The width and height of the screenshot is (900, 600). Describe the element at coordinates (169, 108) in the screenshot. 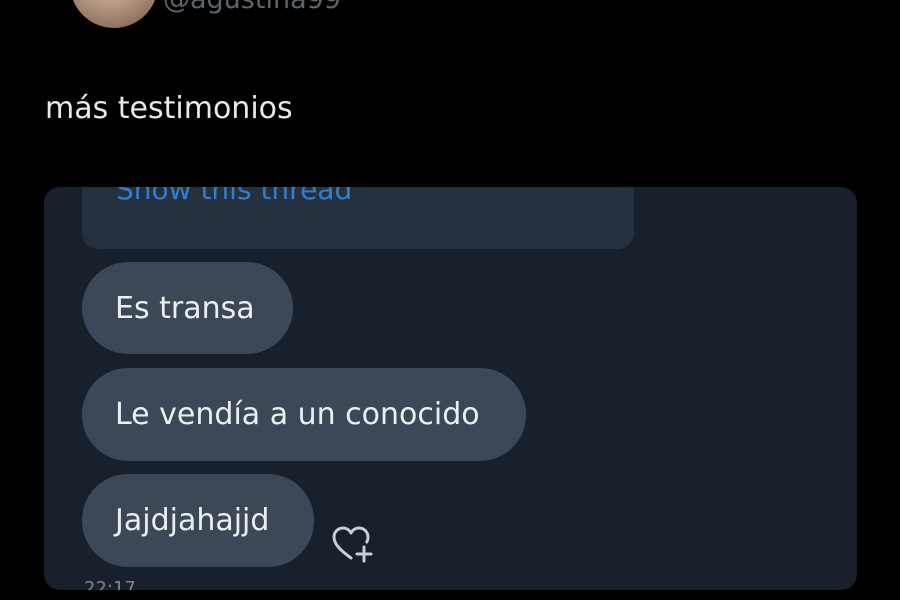

I see `tweet-text: más testimonios` at that location.